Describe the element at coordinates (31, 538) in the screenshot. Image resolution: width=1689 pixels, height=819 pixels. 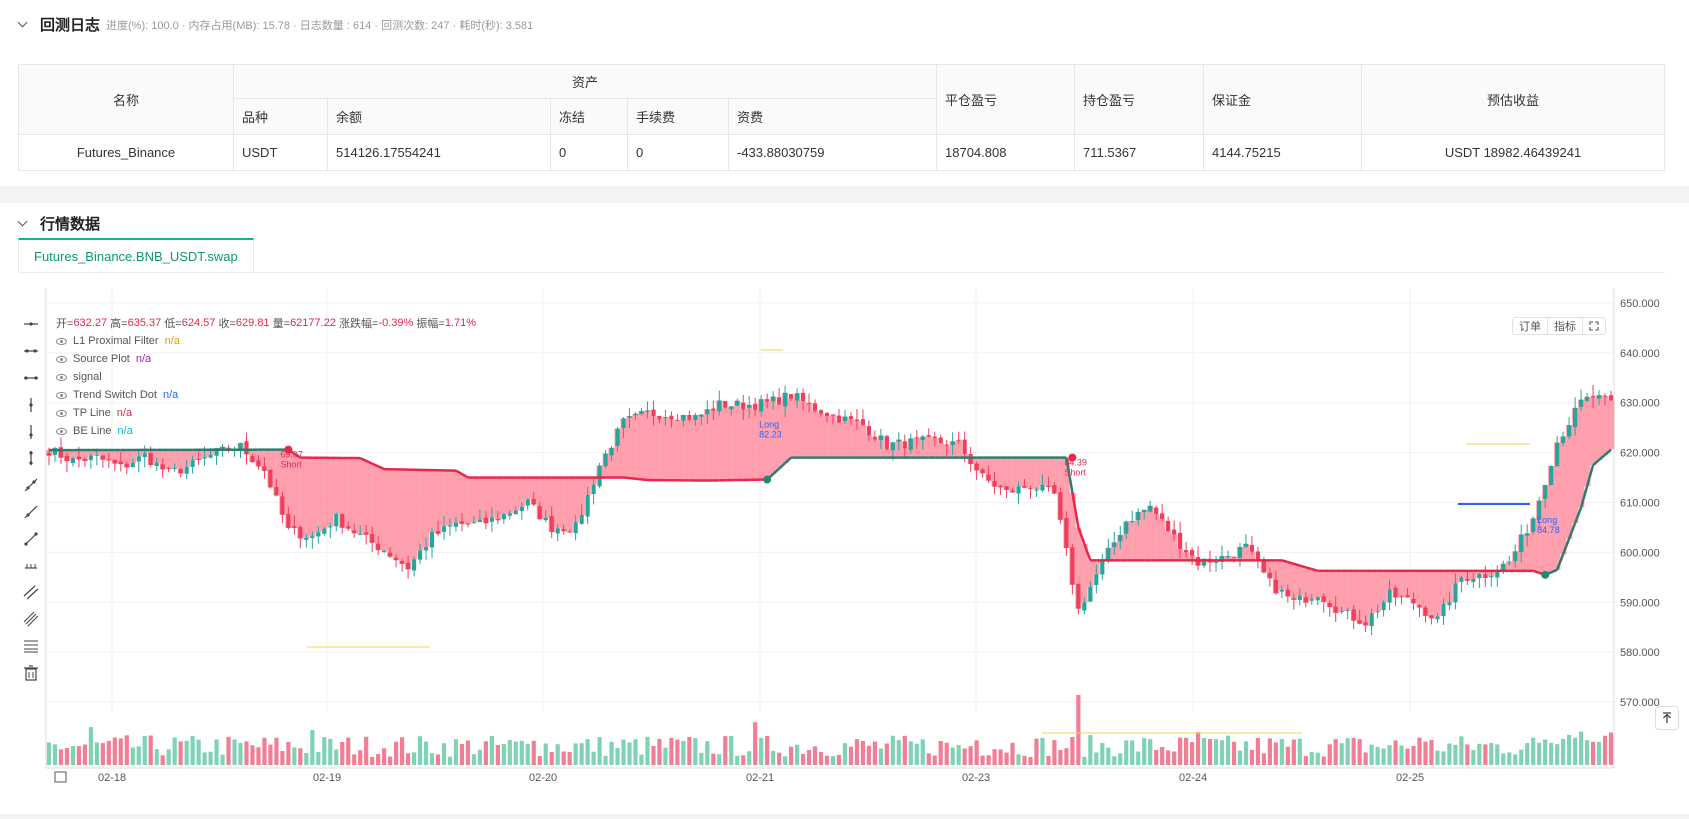
I see `segment-line-icon` at that location.